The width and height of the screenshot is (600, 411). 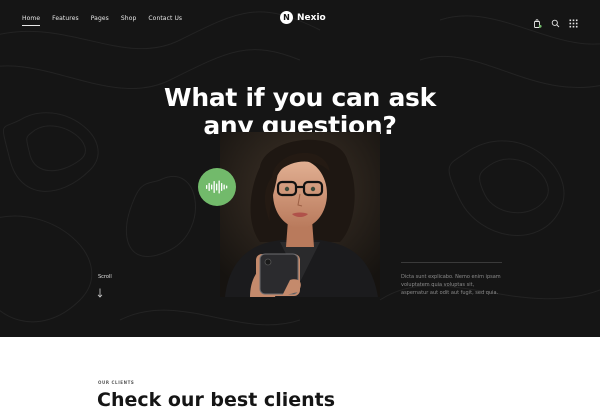 I want to click on voice-wave-button, so click(x=217, y=187).